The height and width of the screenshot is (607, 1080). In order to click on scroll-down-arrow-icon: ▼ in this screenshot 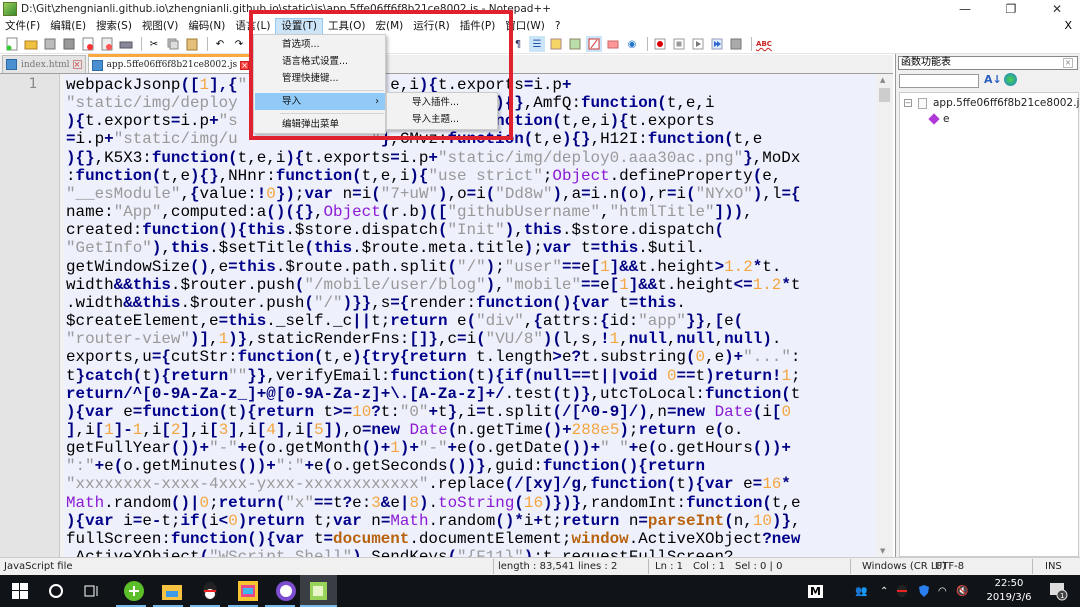, I will do `click(882, 551)`.